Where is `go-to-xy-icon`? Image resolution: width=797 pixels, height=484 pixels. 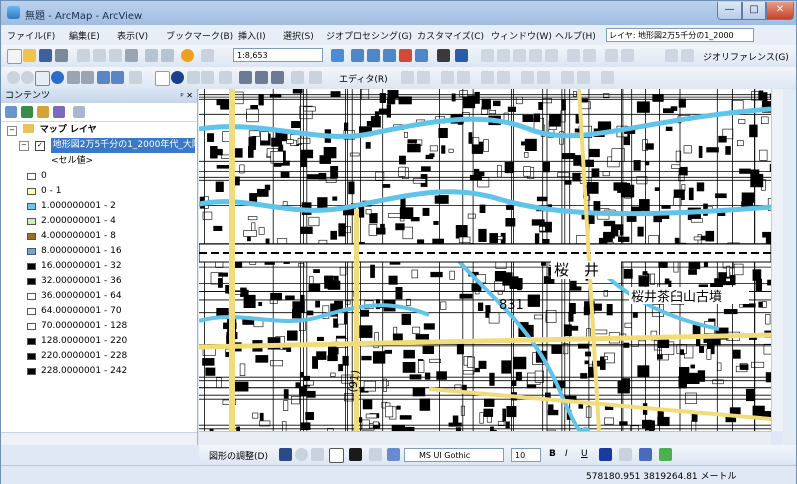 go-to-xy-icon is located at coordinates (277, 77).